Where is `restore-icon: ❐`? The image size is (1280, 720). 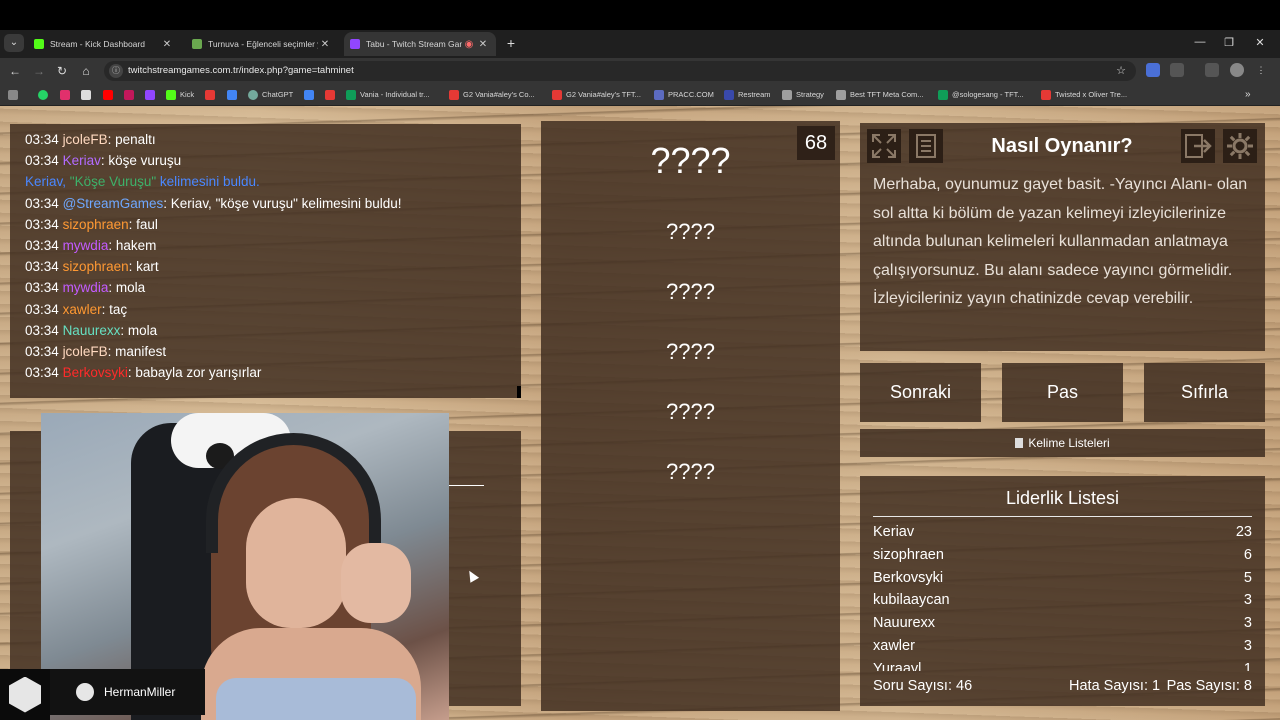 restore-icon: ❐ is located at coordinates (1229, 42).